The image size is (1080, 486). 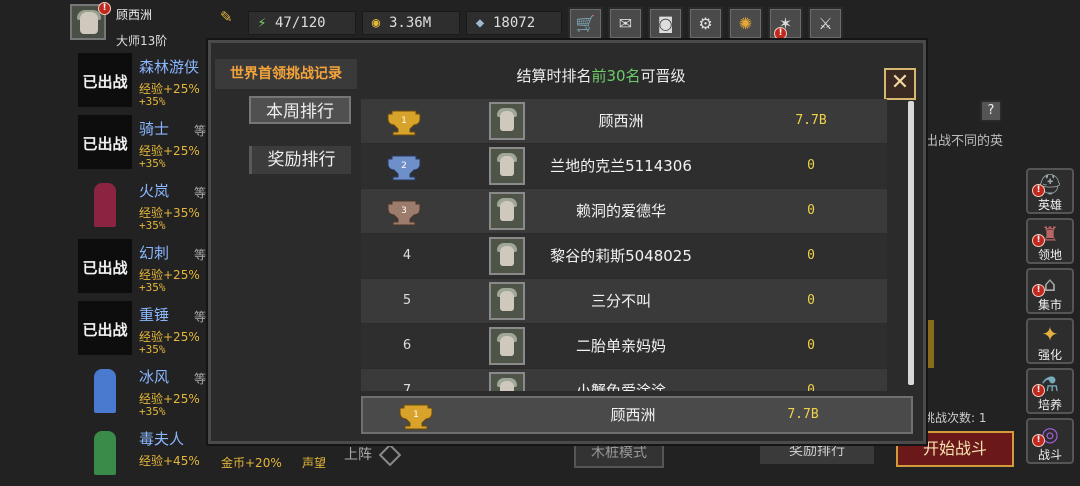 What do you see at coordinates (146, 81) in the screenshot?
I see `hero-row: 已出战 森林游侠 经验+25% +35%` at bounding box center [146, 81].